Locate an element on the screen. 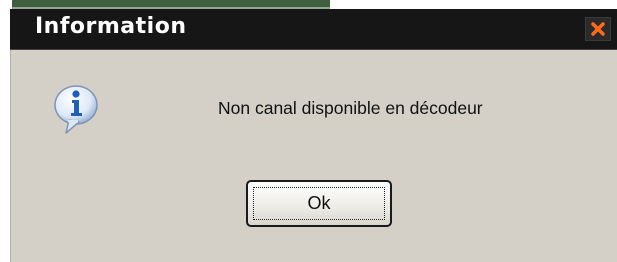 The height and width of the screenshot is (262, 617). close-button is located at coordinates (598, 29).